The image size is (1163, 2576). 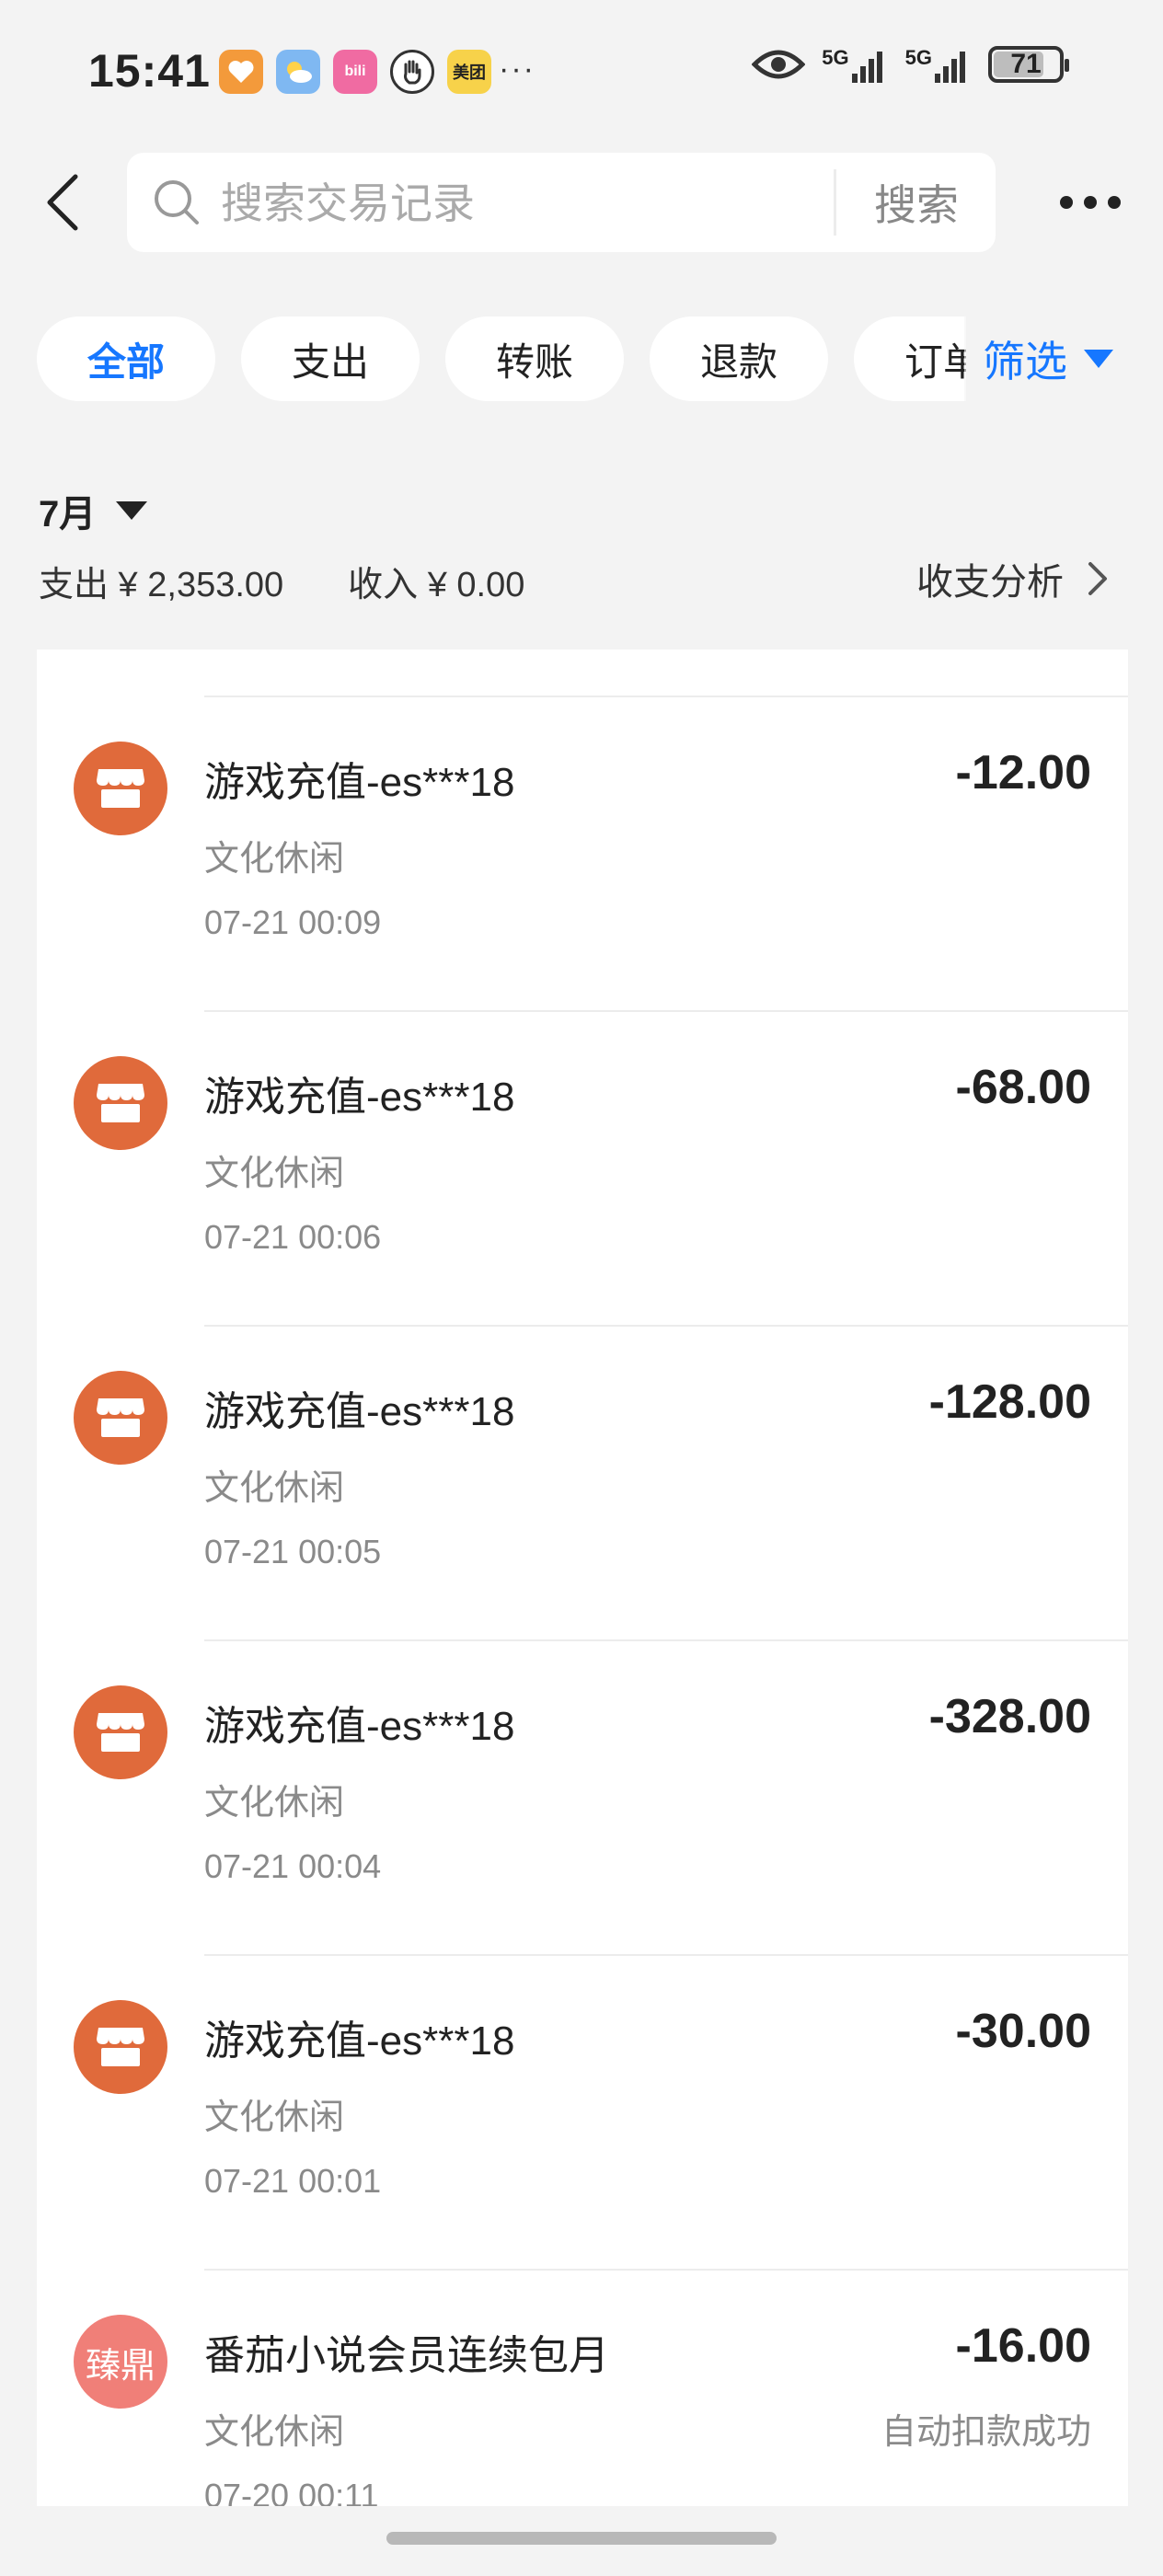 What do you see at coordinates (739, 358) in the screenshot?
I see `chip-refund: 退款` at bounding box center [739, 358].